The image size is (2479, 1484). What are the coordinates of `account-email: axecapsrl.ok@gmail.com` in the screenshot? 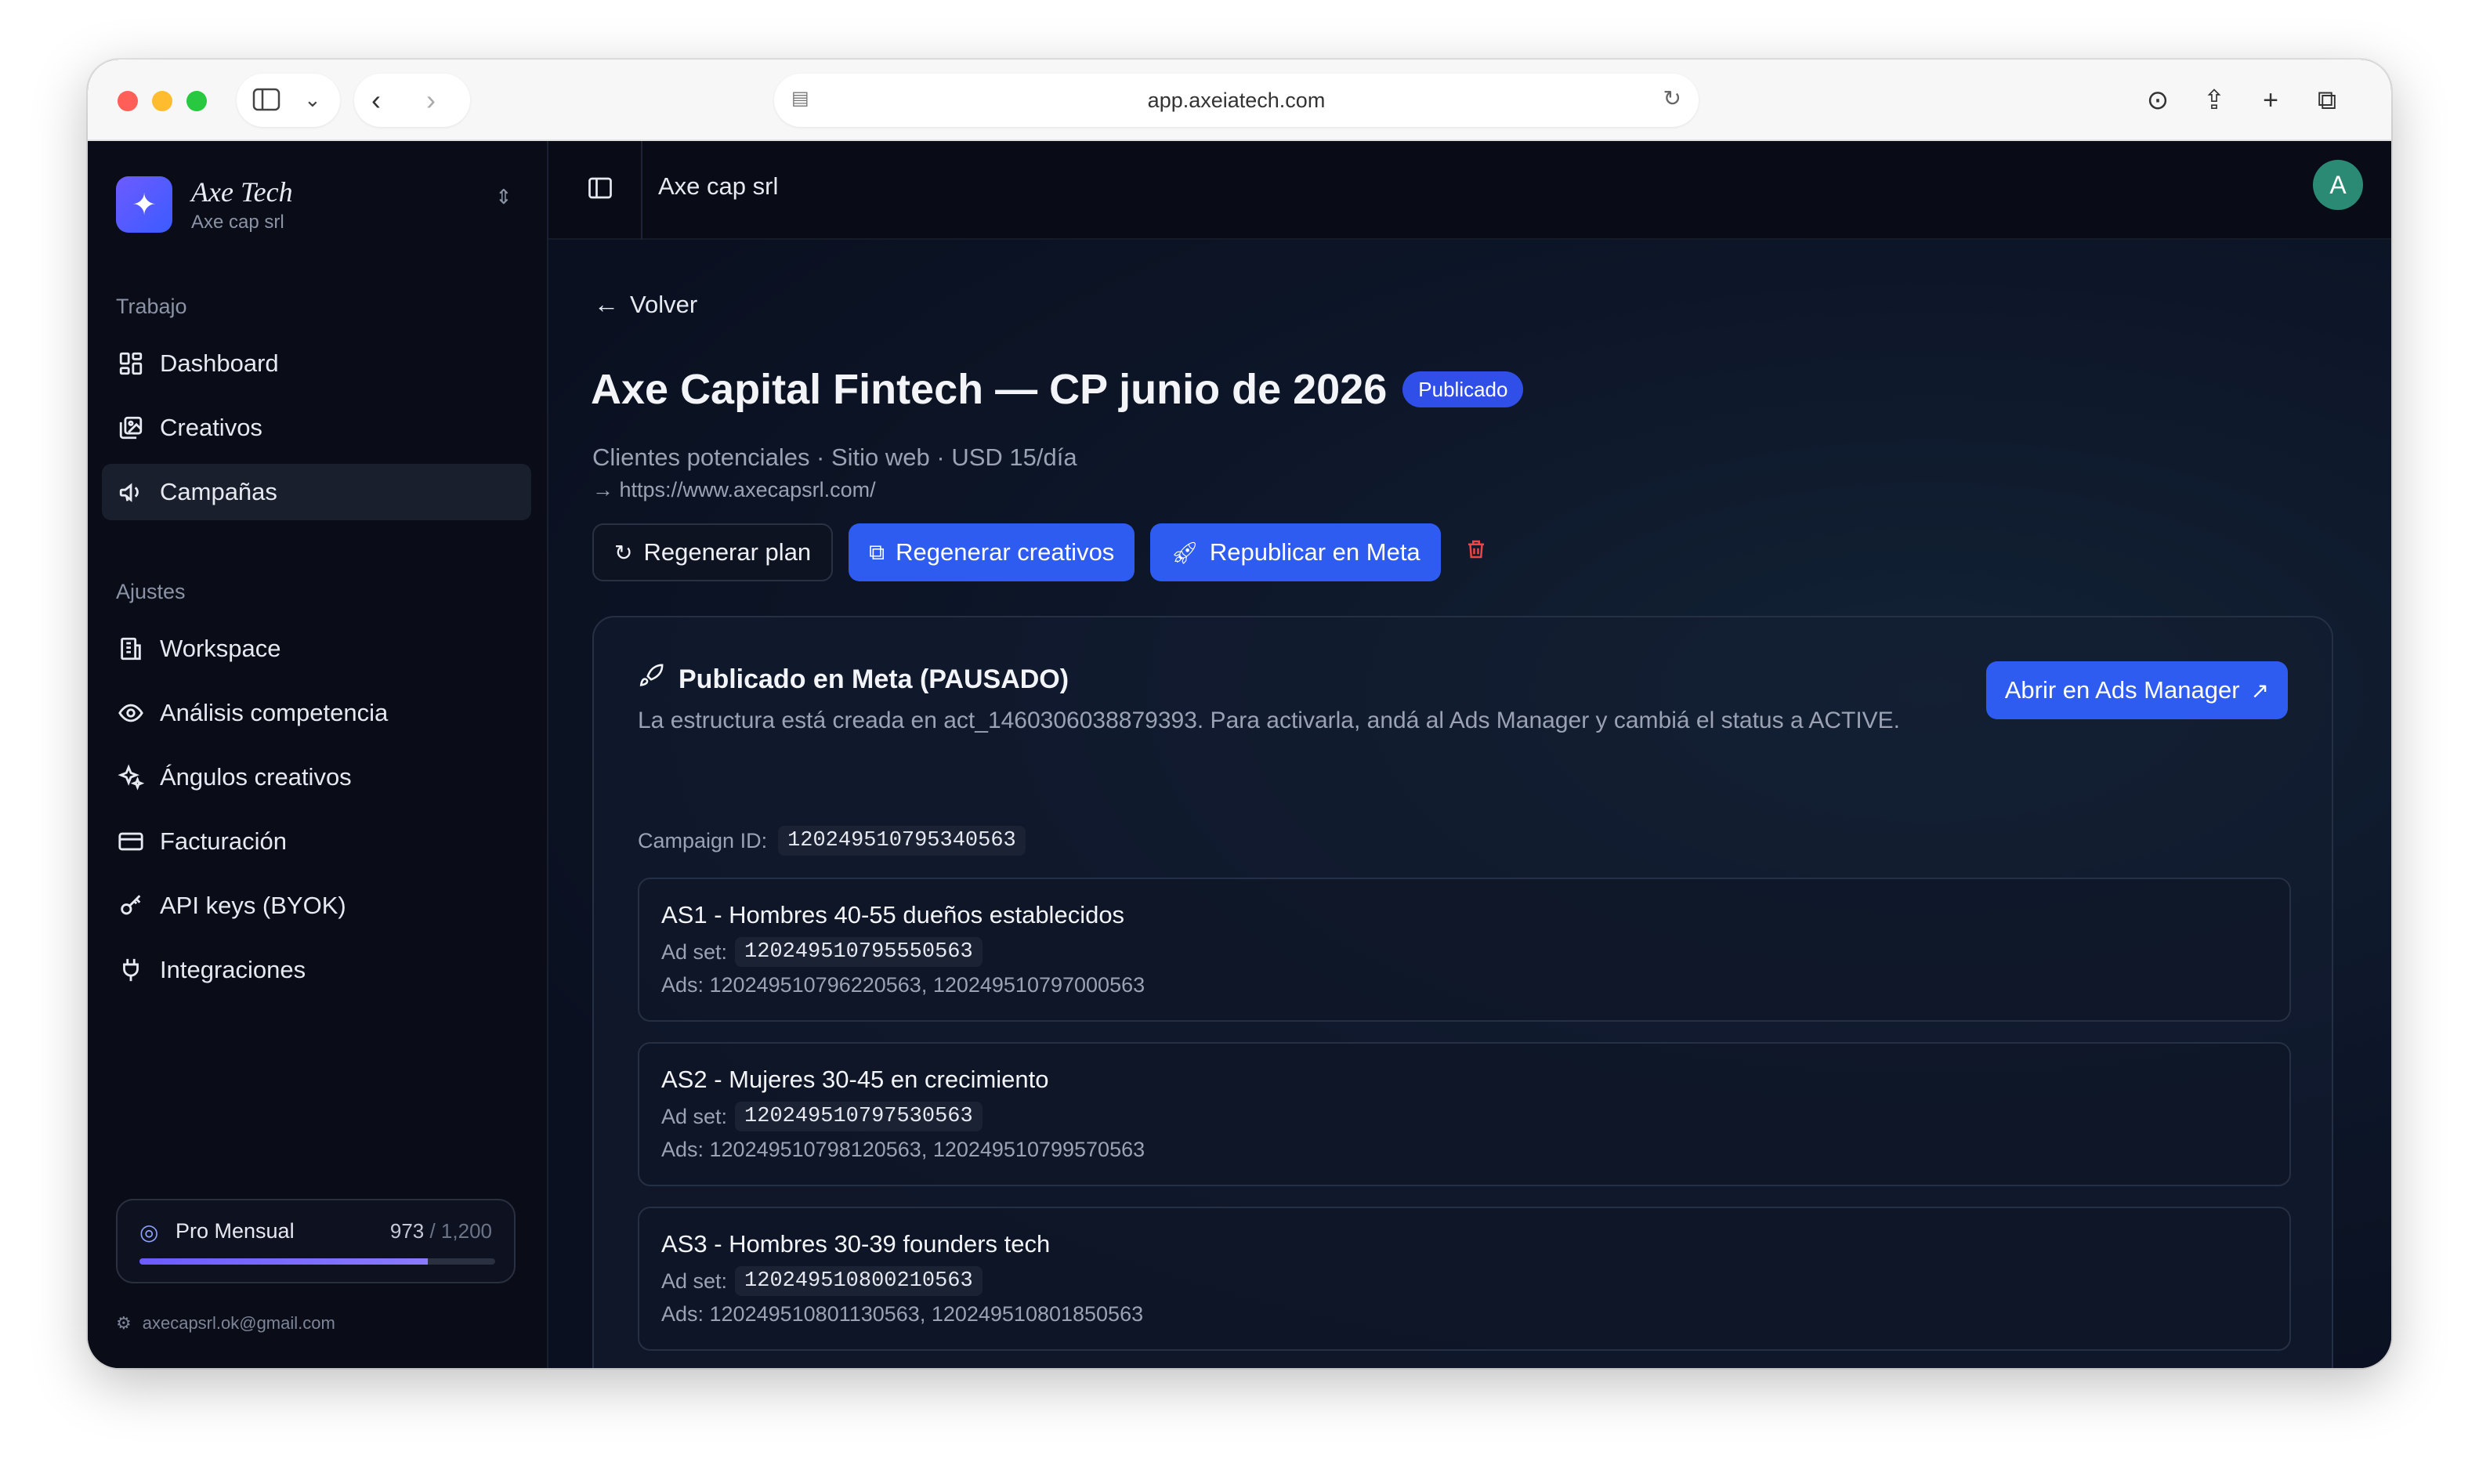 It's located at (239, 1323).